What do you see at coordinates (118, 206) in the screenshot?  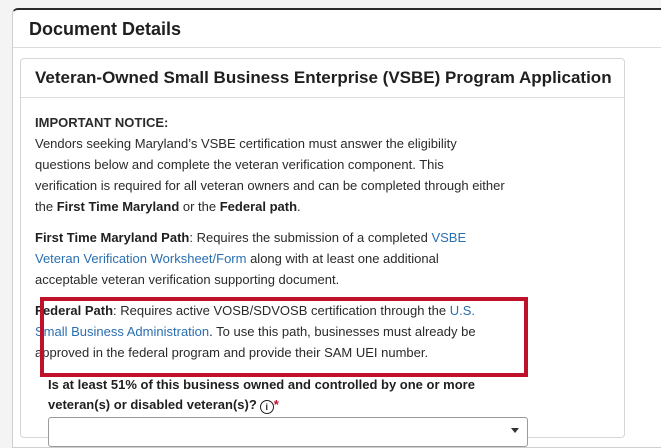 I see `notice-bold-maryland: First Time Maryland` at bounding box center [118, 206].